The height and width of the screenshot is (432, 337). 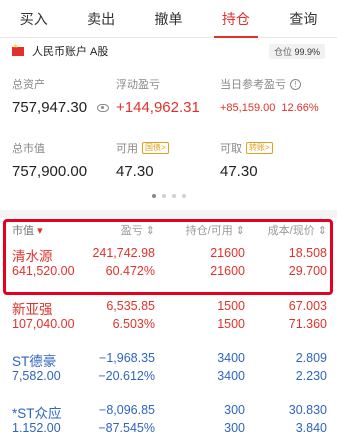 I want to click on stock-holding: 3400, so click(x=231, y=358).